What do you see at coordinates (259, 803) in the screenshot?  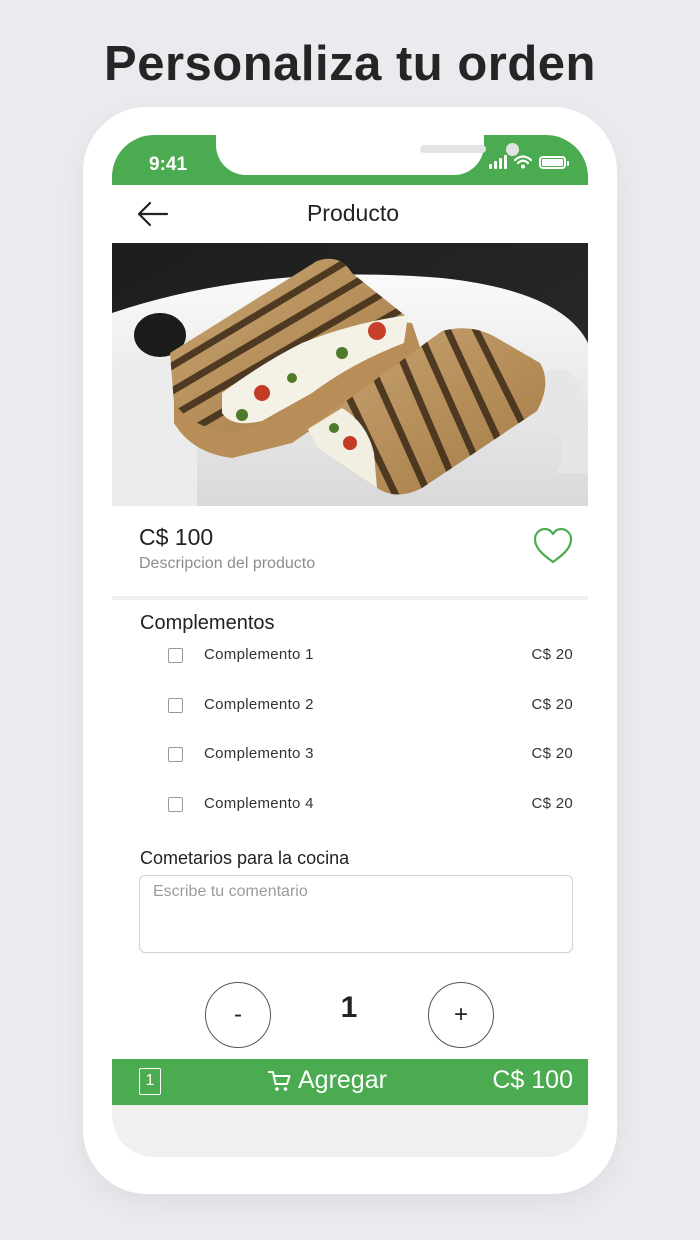 I see `complement-name: Complemento 4` at bounding box center [259, 803].